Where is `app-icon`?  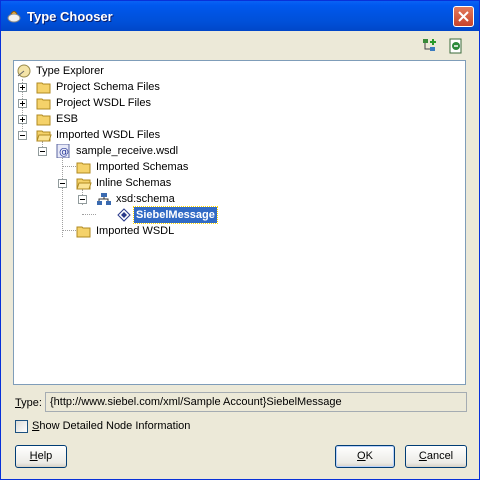
app-icon is located at coordinates (14, 17).